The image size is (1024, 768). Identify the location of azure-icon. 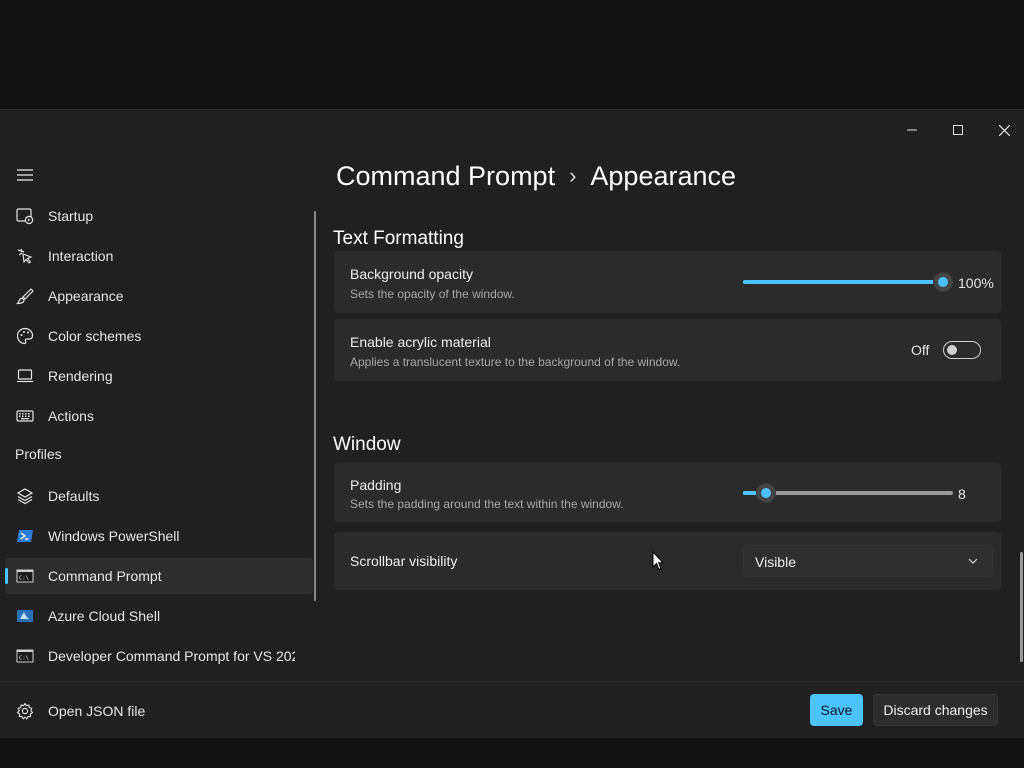
(25, 616).